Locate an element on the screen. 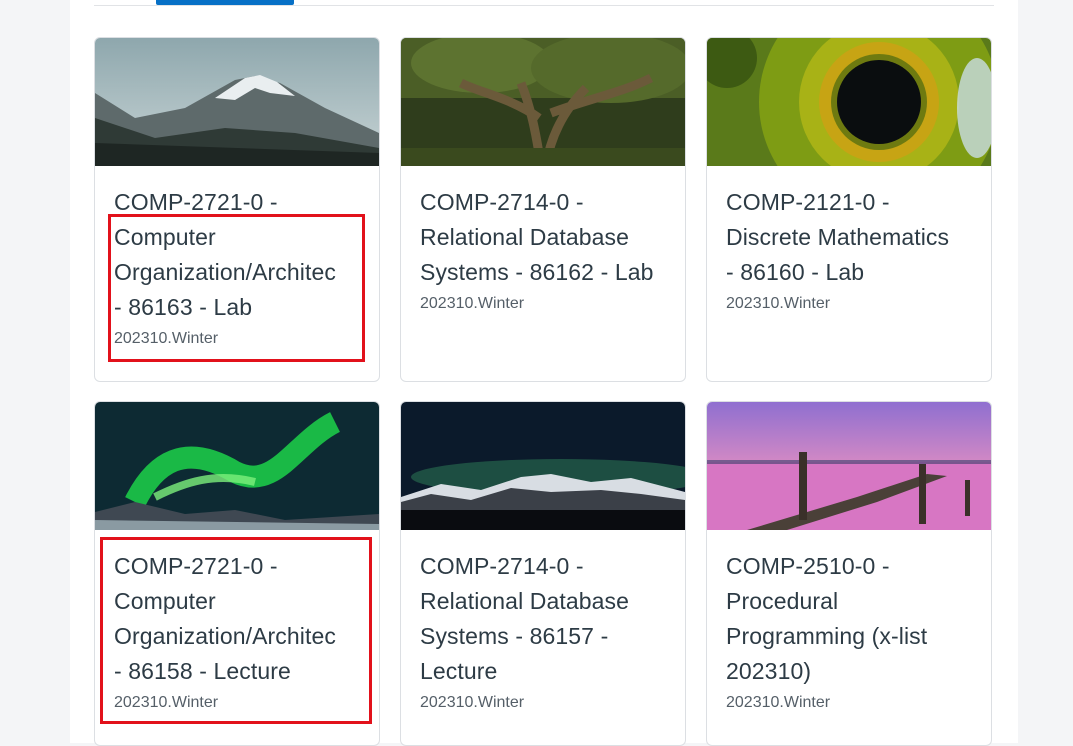  active-tab-indicator is located at coordinates (225, 2).